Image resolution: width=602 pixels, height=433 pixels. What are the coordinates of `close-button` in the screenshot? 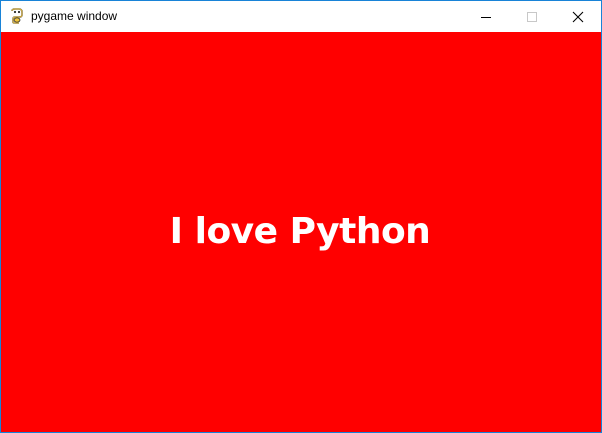 It's located at (578, 16).